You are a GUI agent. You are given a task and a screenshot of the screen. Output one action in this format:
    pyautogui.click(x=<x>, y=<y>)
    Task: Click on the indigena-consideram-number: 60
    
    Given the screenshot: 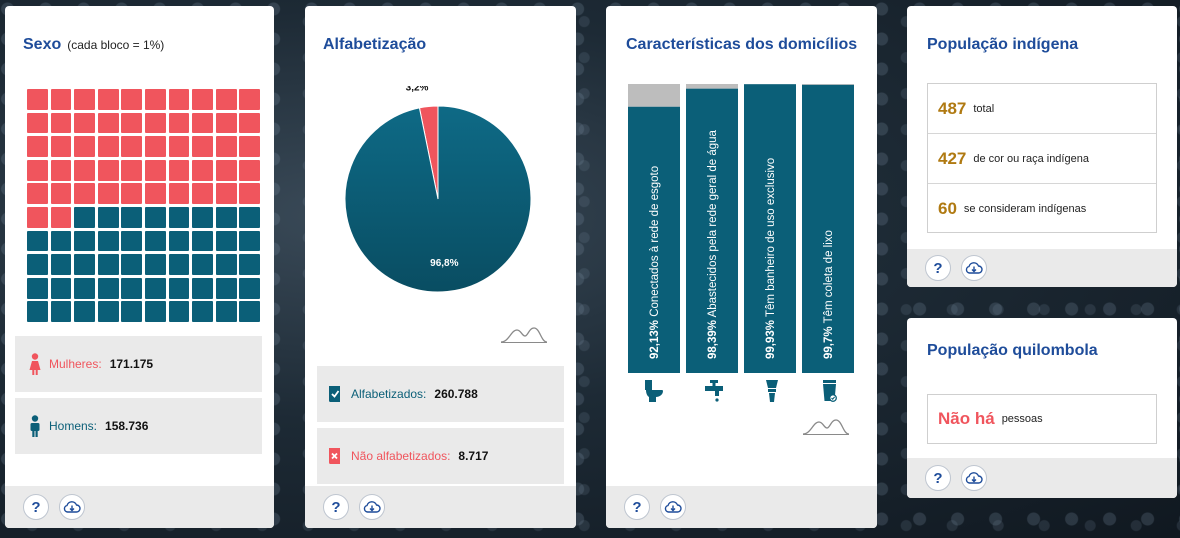 What is the action you would take?
    pyautogui.click(x=947, y=208)
    